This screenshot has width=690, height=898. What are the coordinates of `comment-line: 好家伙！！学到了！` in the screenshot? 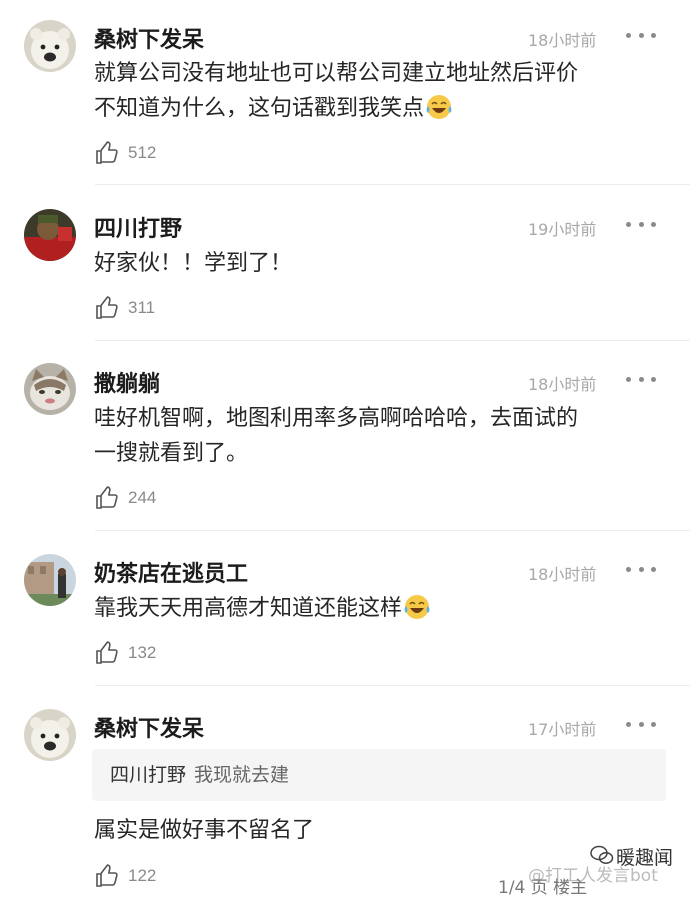 It's located at (193, 263).